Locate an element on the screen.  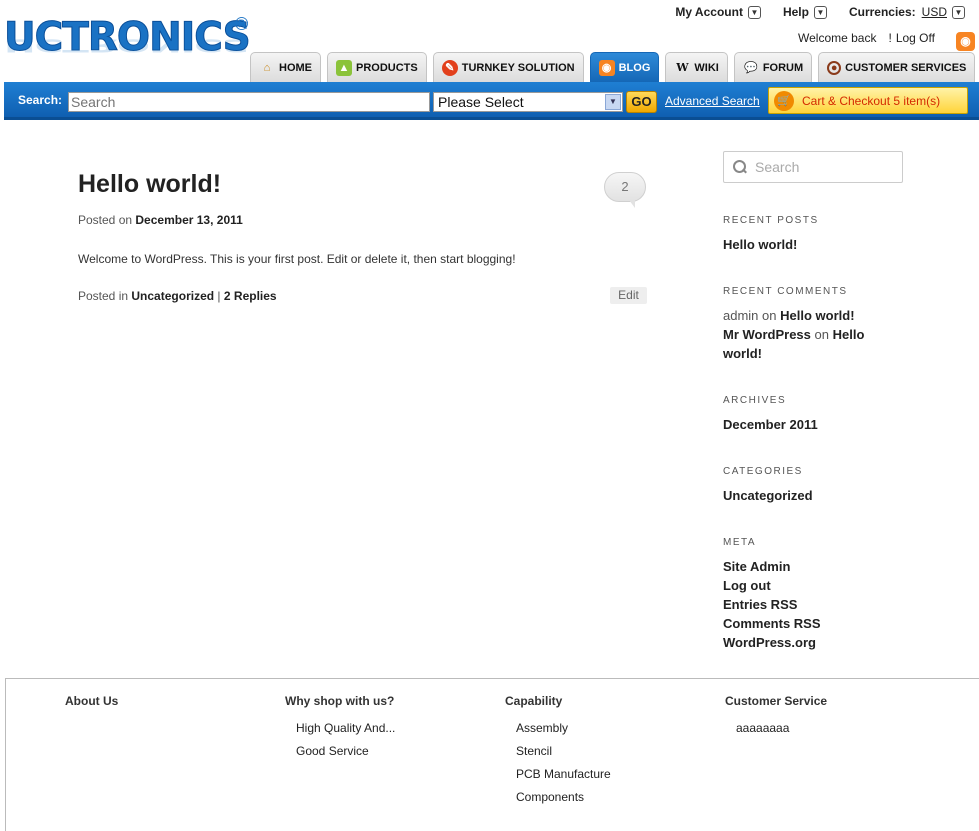
currencies-label: Currencies: is located at coordinates (882, 12).